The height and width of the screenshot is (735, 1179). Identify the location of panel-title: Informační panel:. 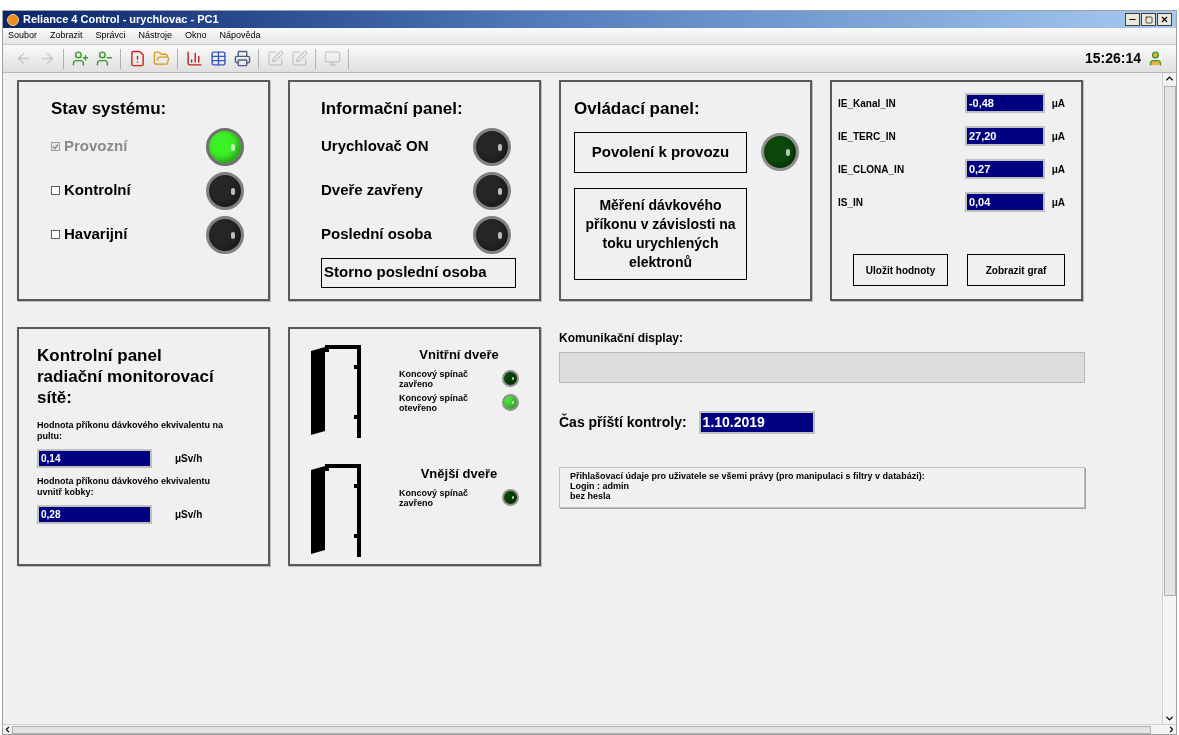
(392, 109).